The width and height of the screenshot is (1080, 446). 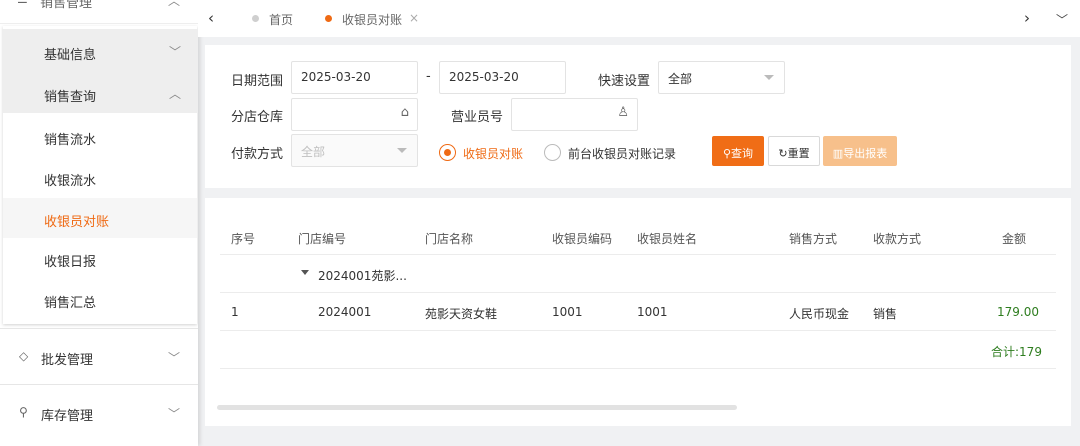 What do you see at coordinates (838, 153) in the screenshot?
I see `bar-chart-icon: ▥` at bounding box center [838, 153].